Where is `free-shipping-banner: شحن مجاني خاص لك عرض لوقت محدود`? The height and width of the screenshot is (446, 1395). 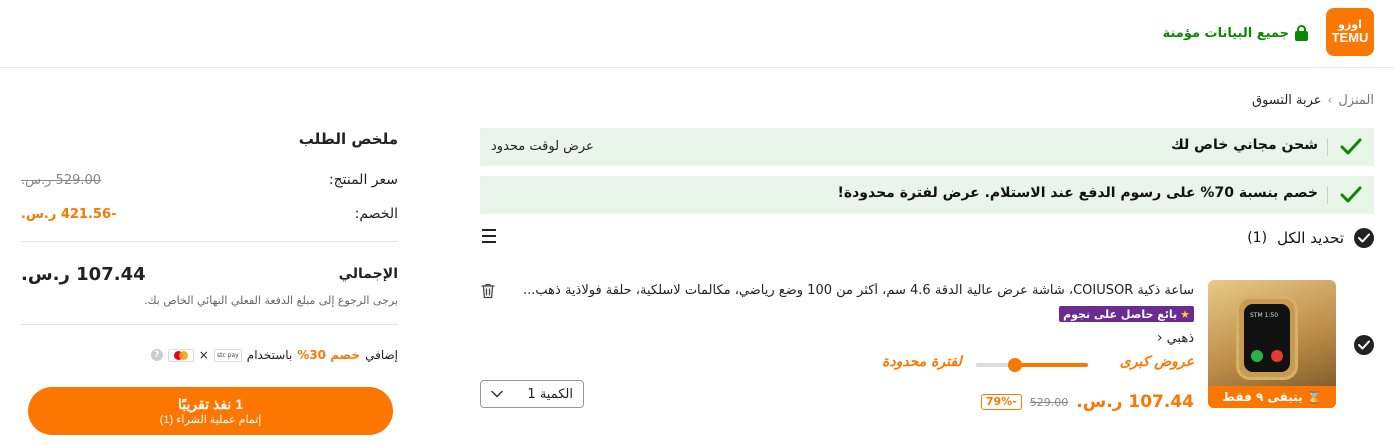 free-shipping-banner: شحن مجاني خاص لك عرض لوقت محدود is located at coordinates (927, 147).